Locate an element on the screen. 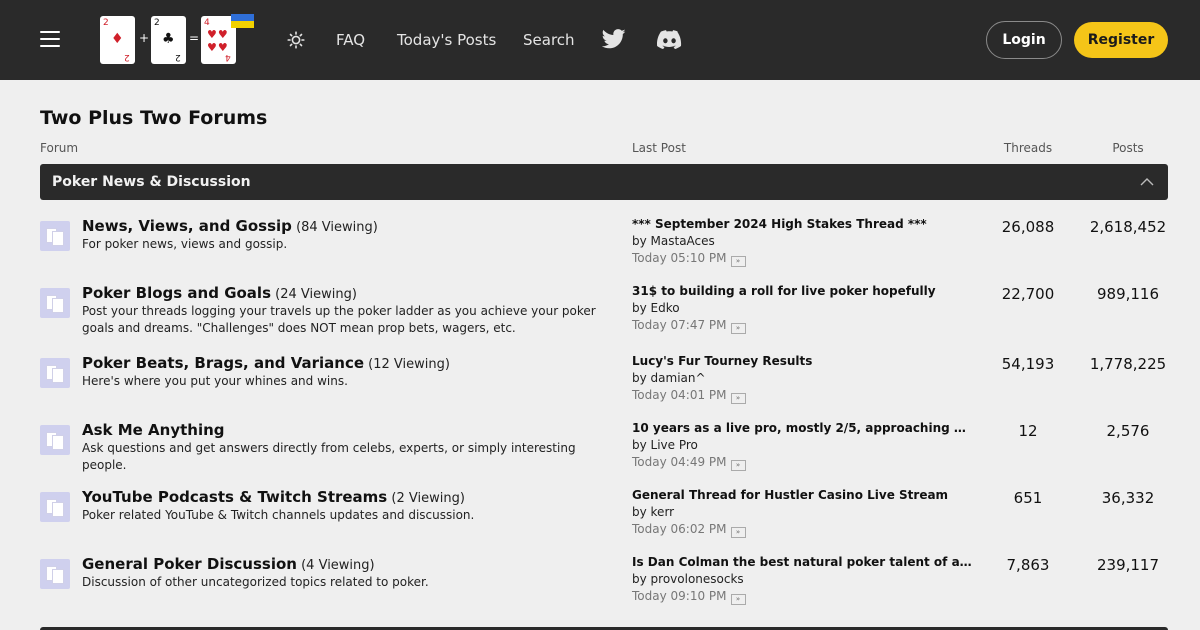  thread-count: 22,700 is located at coordinates (1028, 294).